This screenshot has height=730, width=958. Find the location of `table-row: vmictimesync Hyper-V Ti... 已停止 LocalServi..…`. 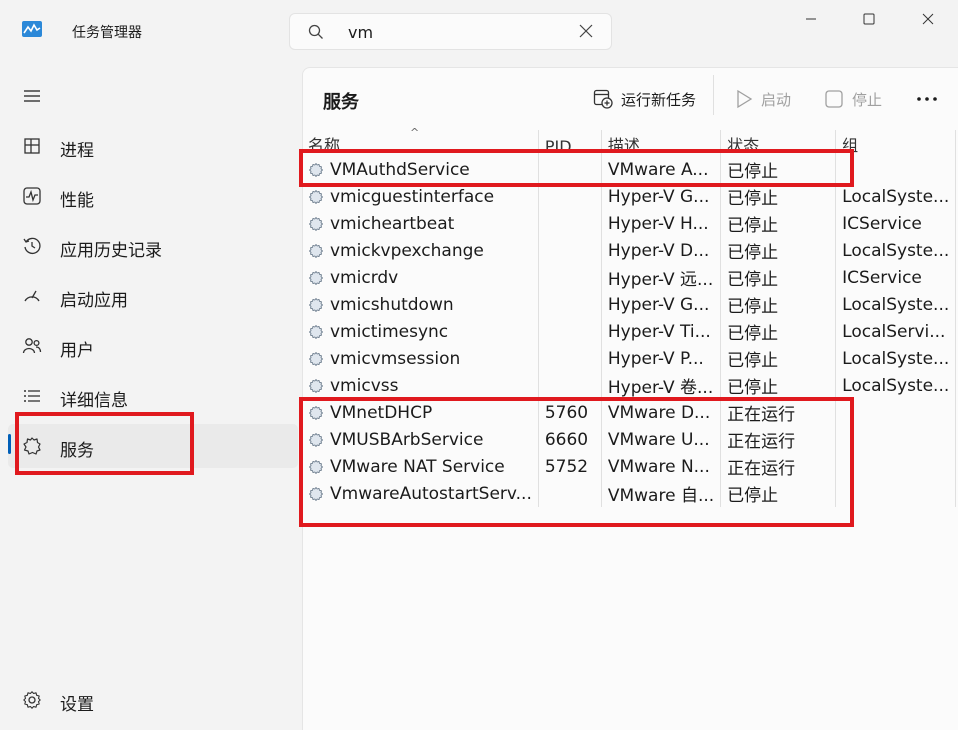

table-row: vmictimesync Hyper-V Ti... 已停止 LocalServi..… is located at coordinates (629, 331).